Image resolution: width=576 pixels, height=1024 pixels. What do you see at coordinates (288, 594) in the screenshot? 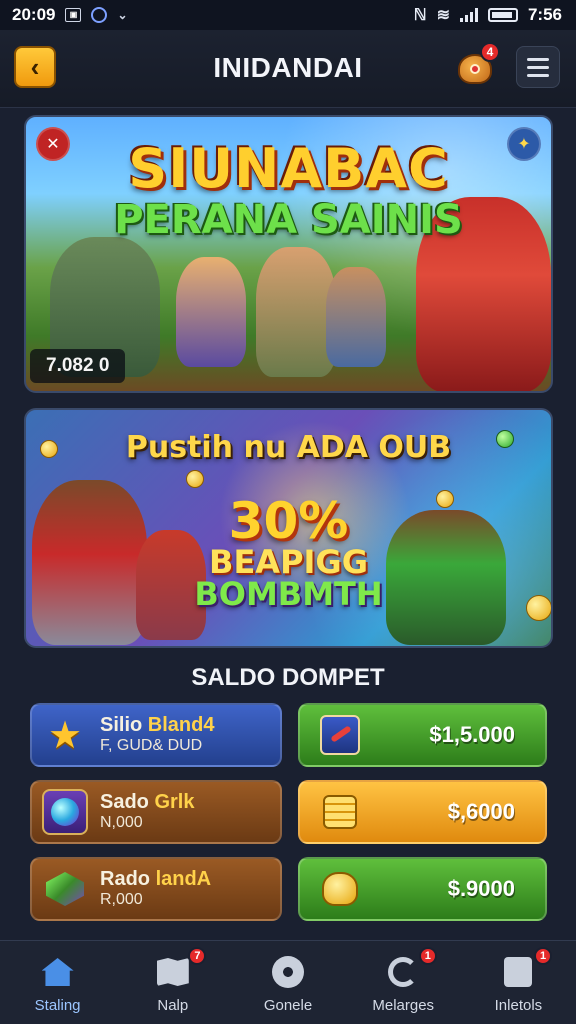
I see `promo-line-3: BOMBMTH` at bounding box center [288, 594].